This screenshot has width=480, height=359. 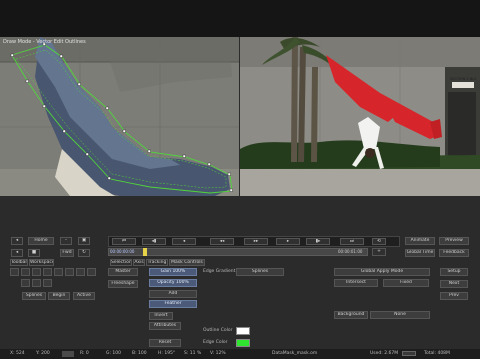 I want to click on global-apply-mode-button: Global Apply Mode, so click(x=382, y=272).